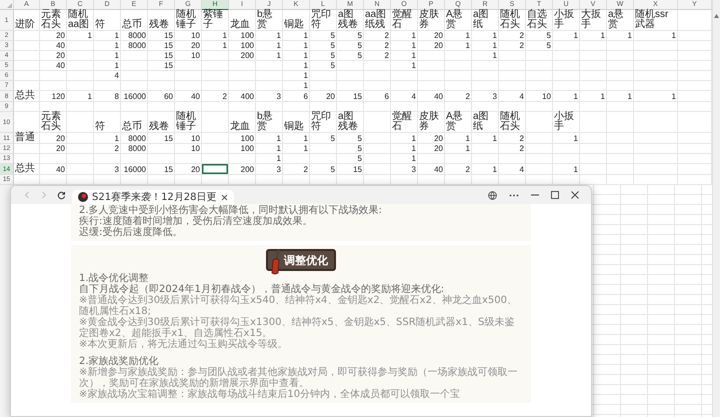 Image resolution: width=720 pixels, height=417 pixels. What do you see at coordinates (404, 122) in the screenshot?
I see `table-cell: 觉醒石` at bounding box center [404, 122].